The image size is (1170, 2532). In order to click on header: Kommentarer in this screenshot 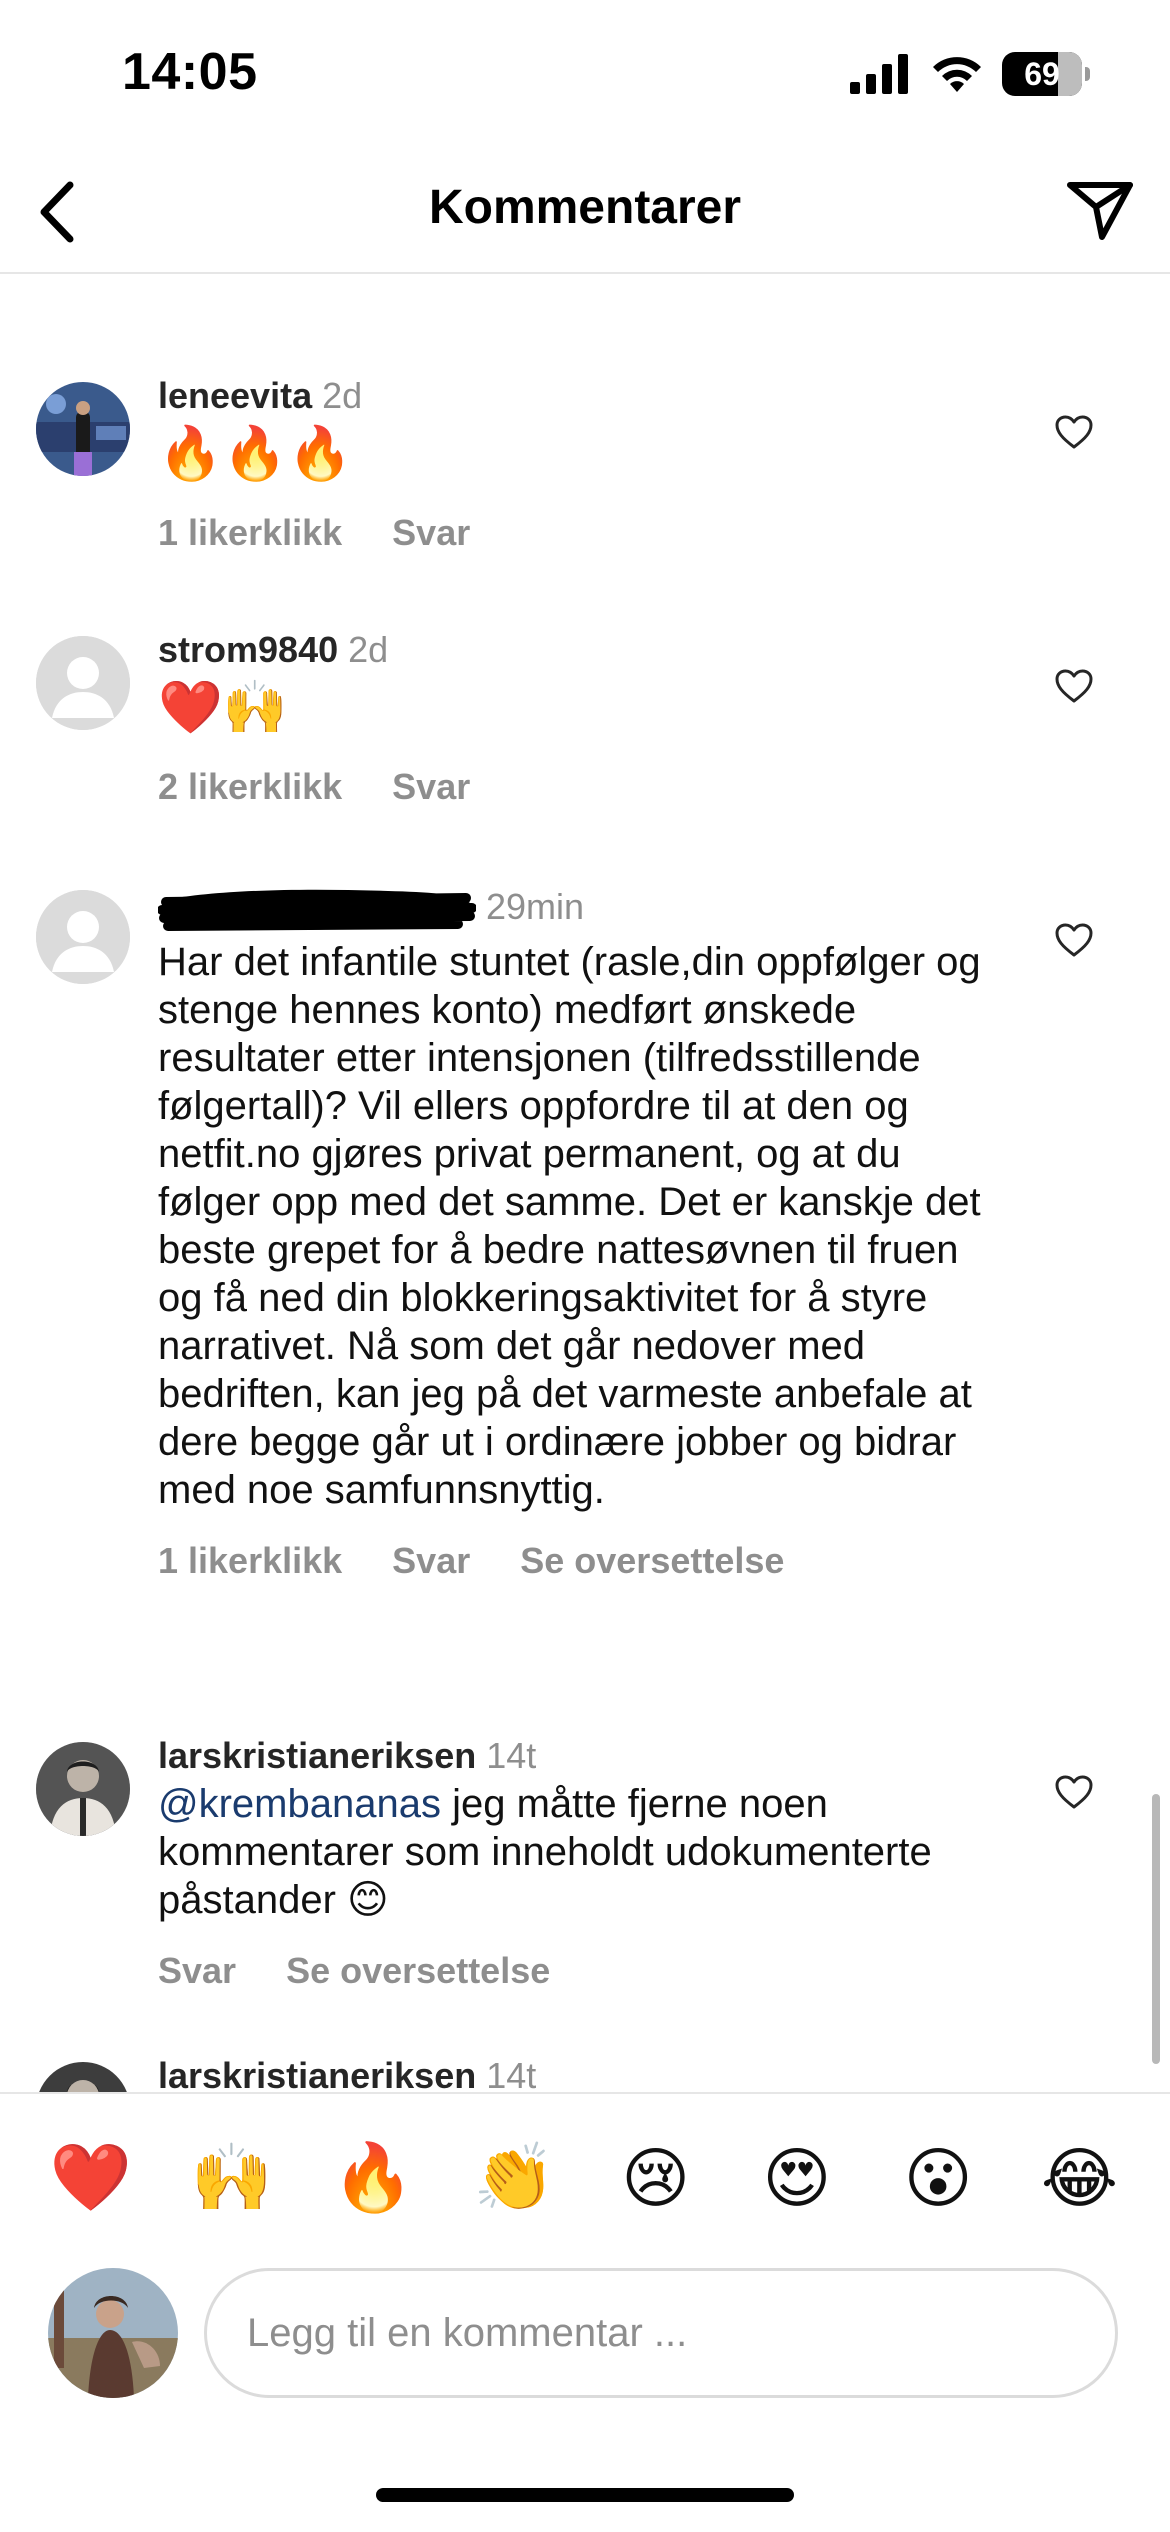, I will do `click(585, 212)`.